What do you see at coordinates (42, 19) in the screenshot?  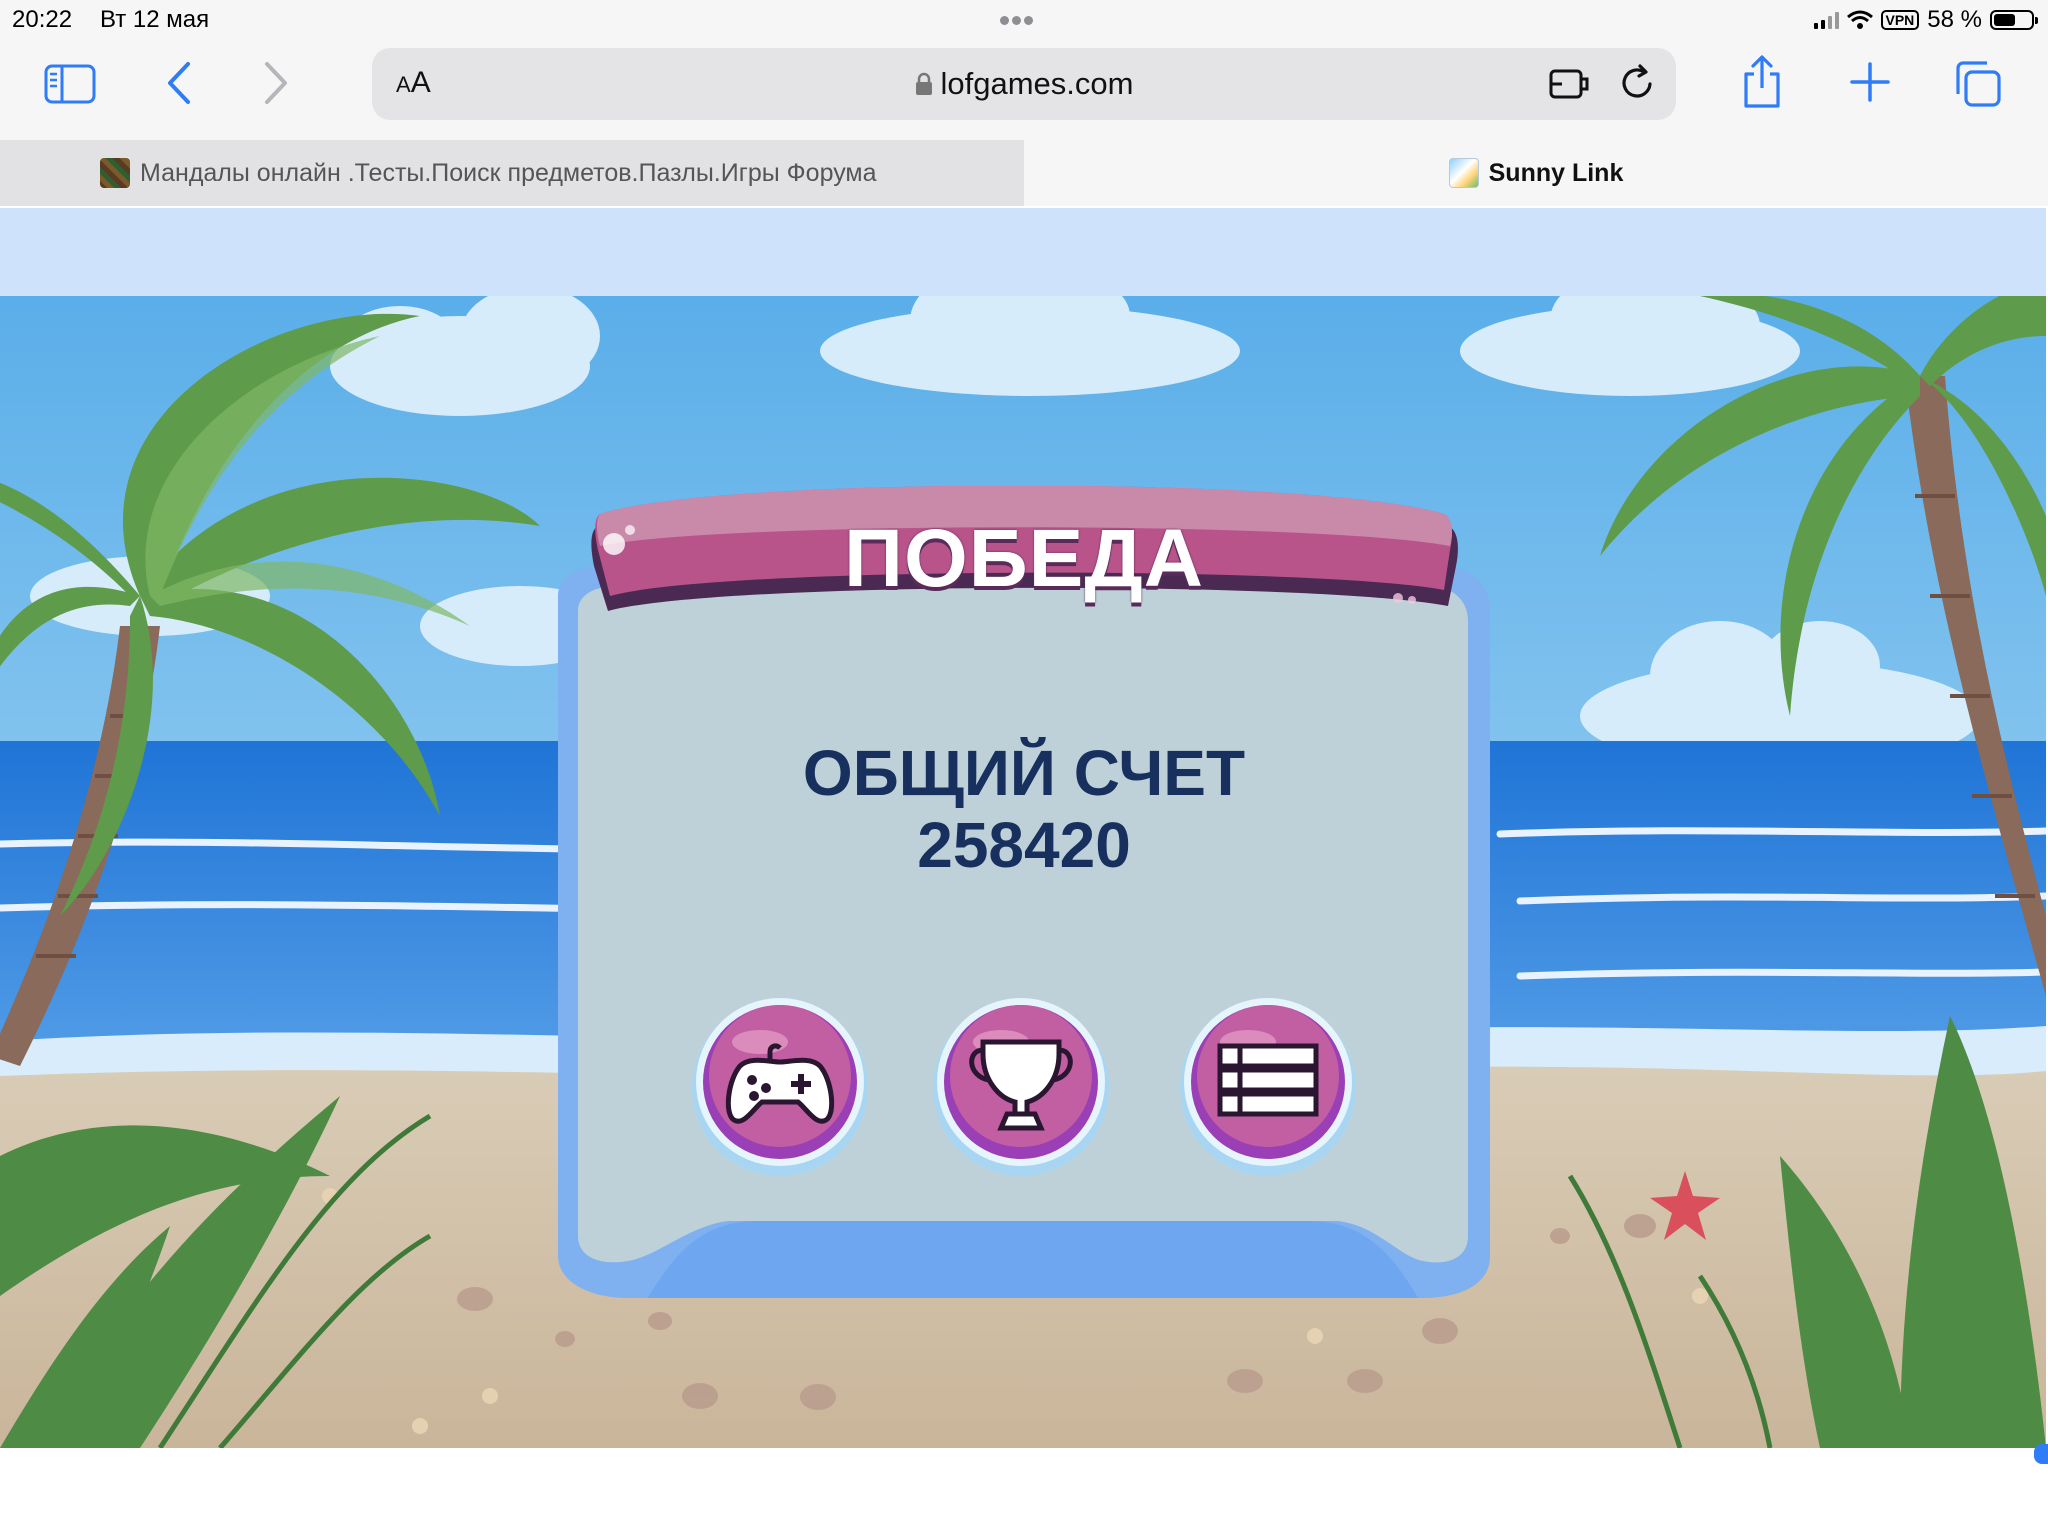 I see `status-time: 20:22` at bounding box center [42, 19].